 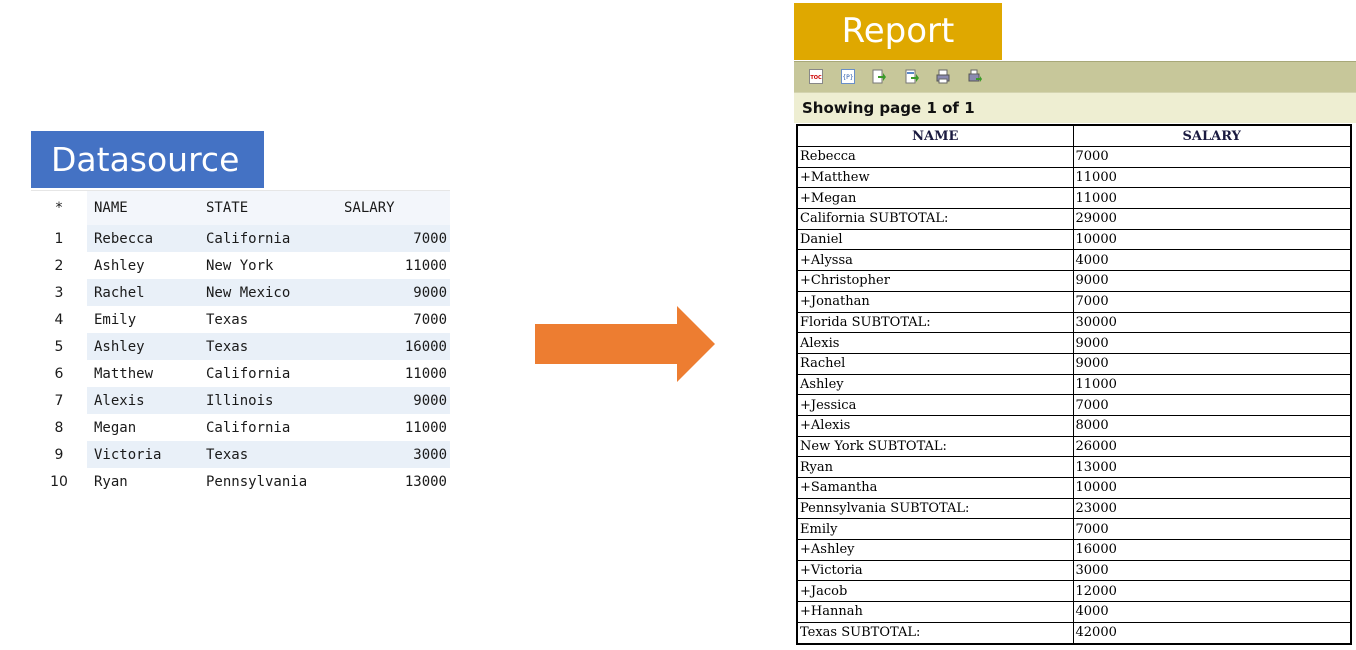 What do you see at coordinates (931, 108) in the screenshot?
I see `current-page: 1` at bounding box center [931, 108].